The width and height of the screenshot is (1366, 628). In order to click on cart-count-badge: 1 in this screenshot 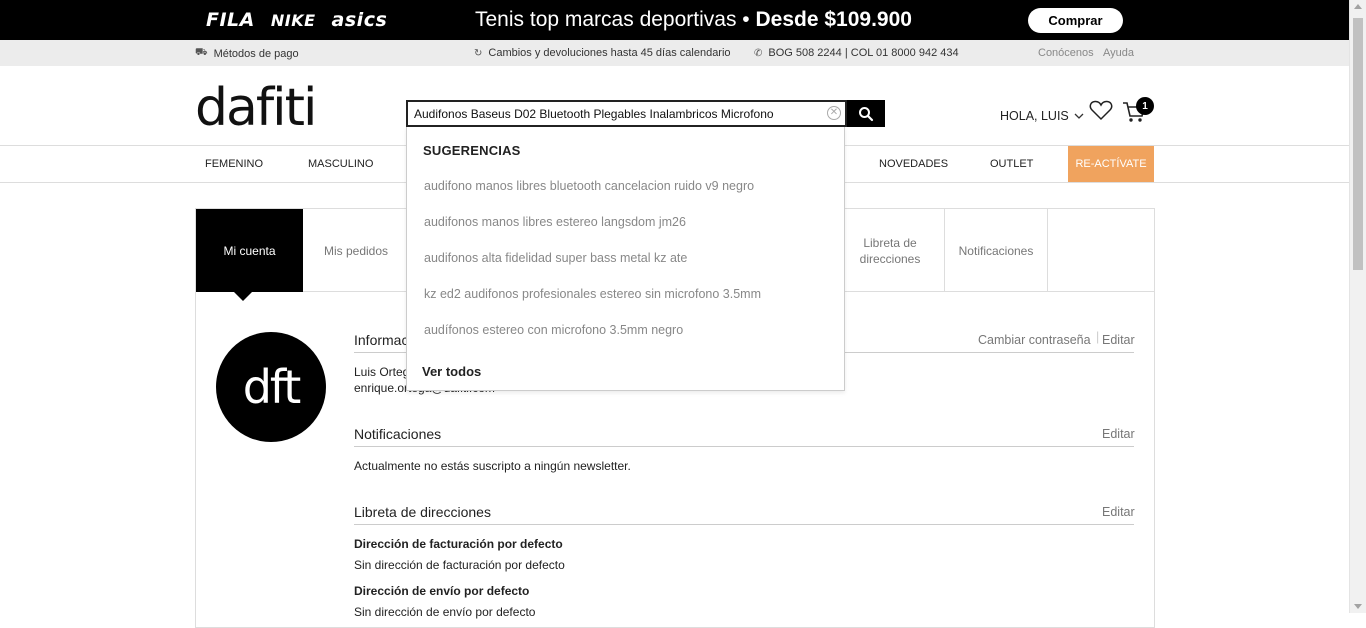, I will do `click(1145, 106)`.